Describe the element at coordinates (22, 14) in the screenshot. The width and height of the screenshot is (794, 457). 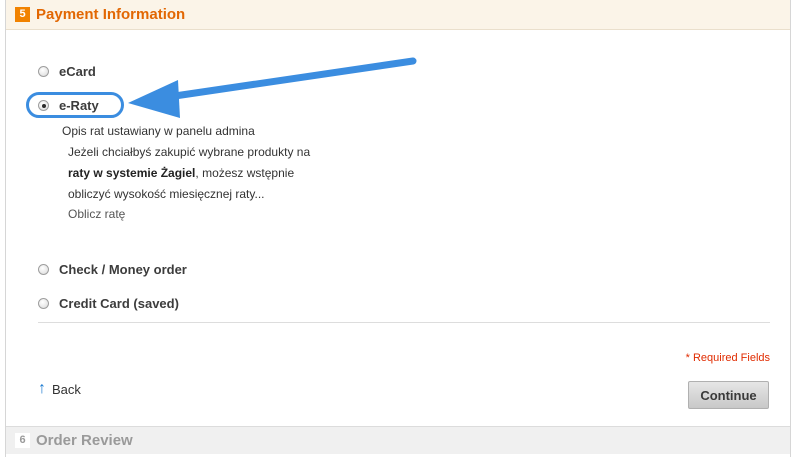
I see `step-number-badge: 5` at that location.